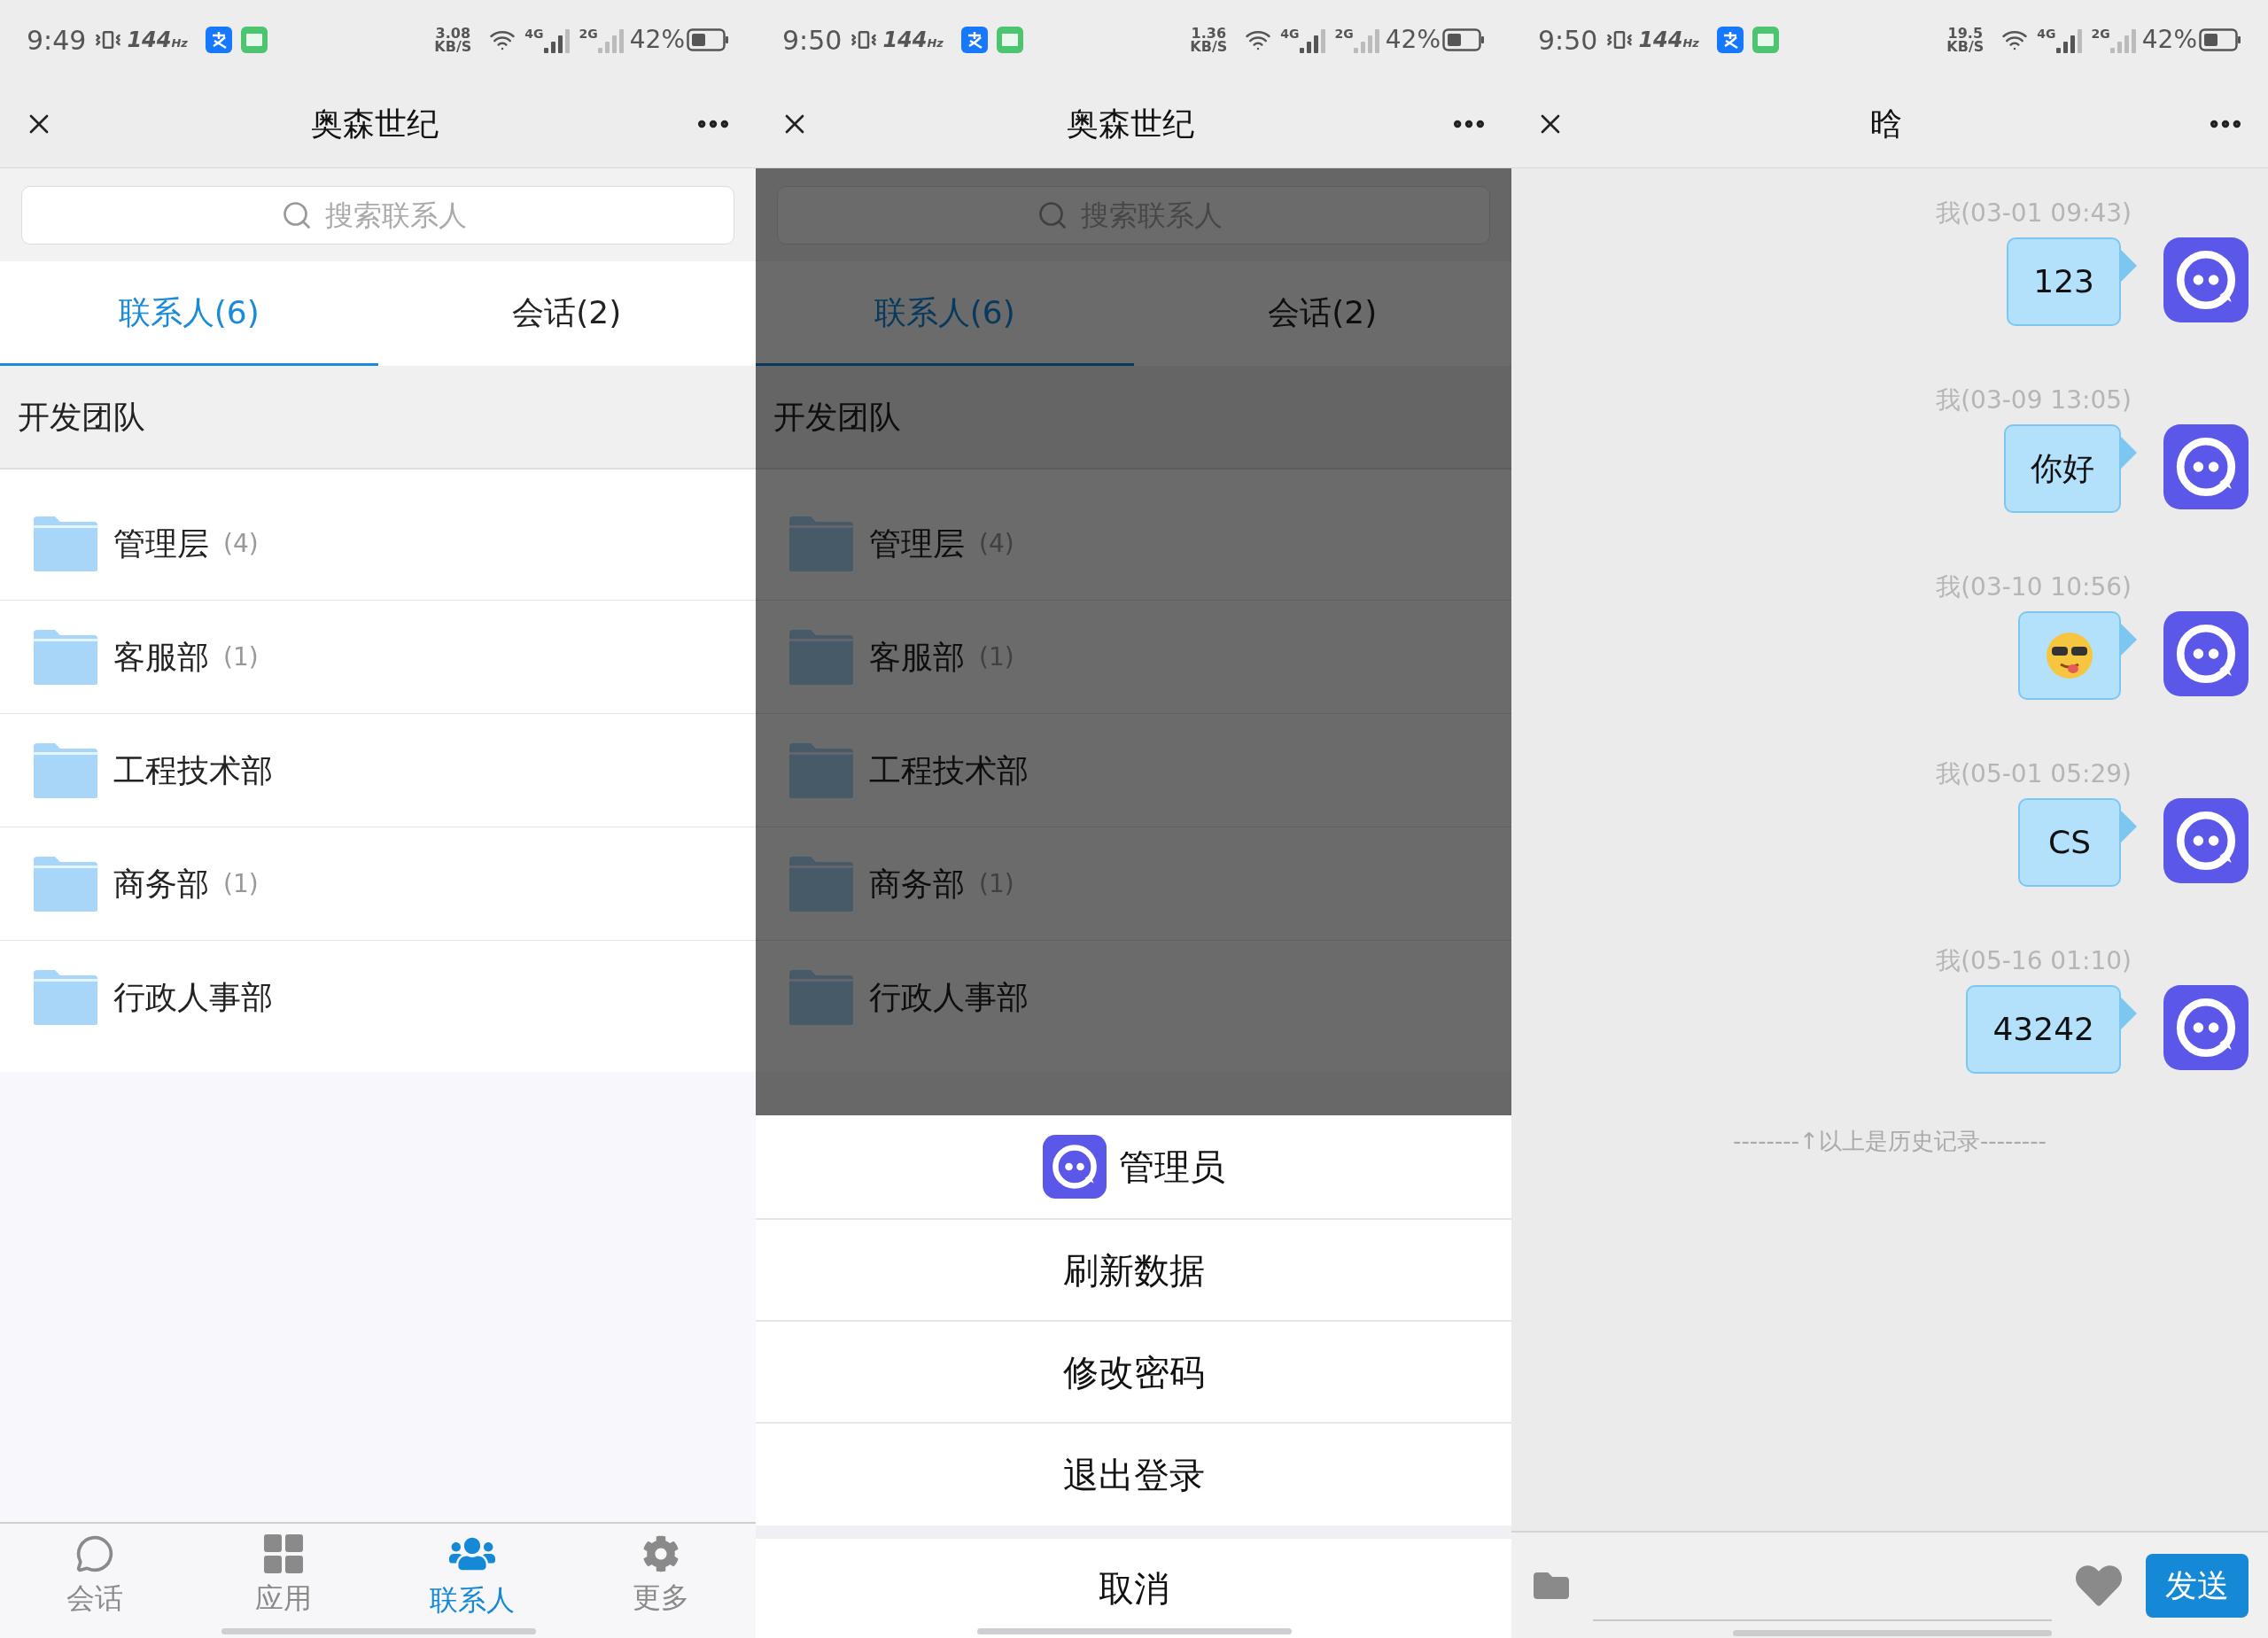 The width and height of the screenshot is (2268, 1638). I want to click on search-input: 搜索联系人, so click(400, 215).